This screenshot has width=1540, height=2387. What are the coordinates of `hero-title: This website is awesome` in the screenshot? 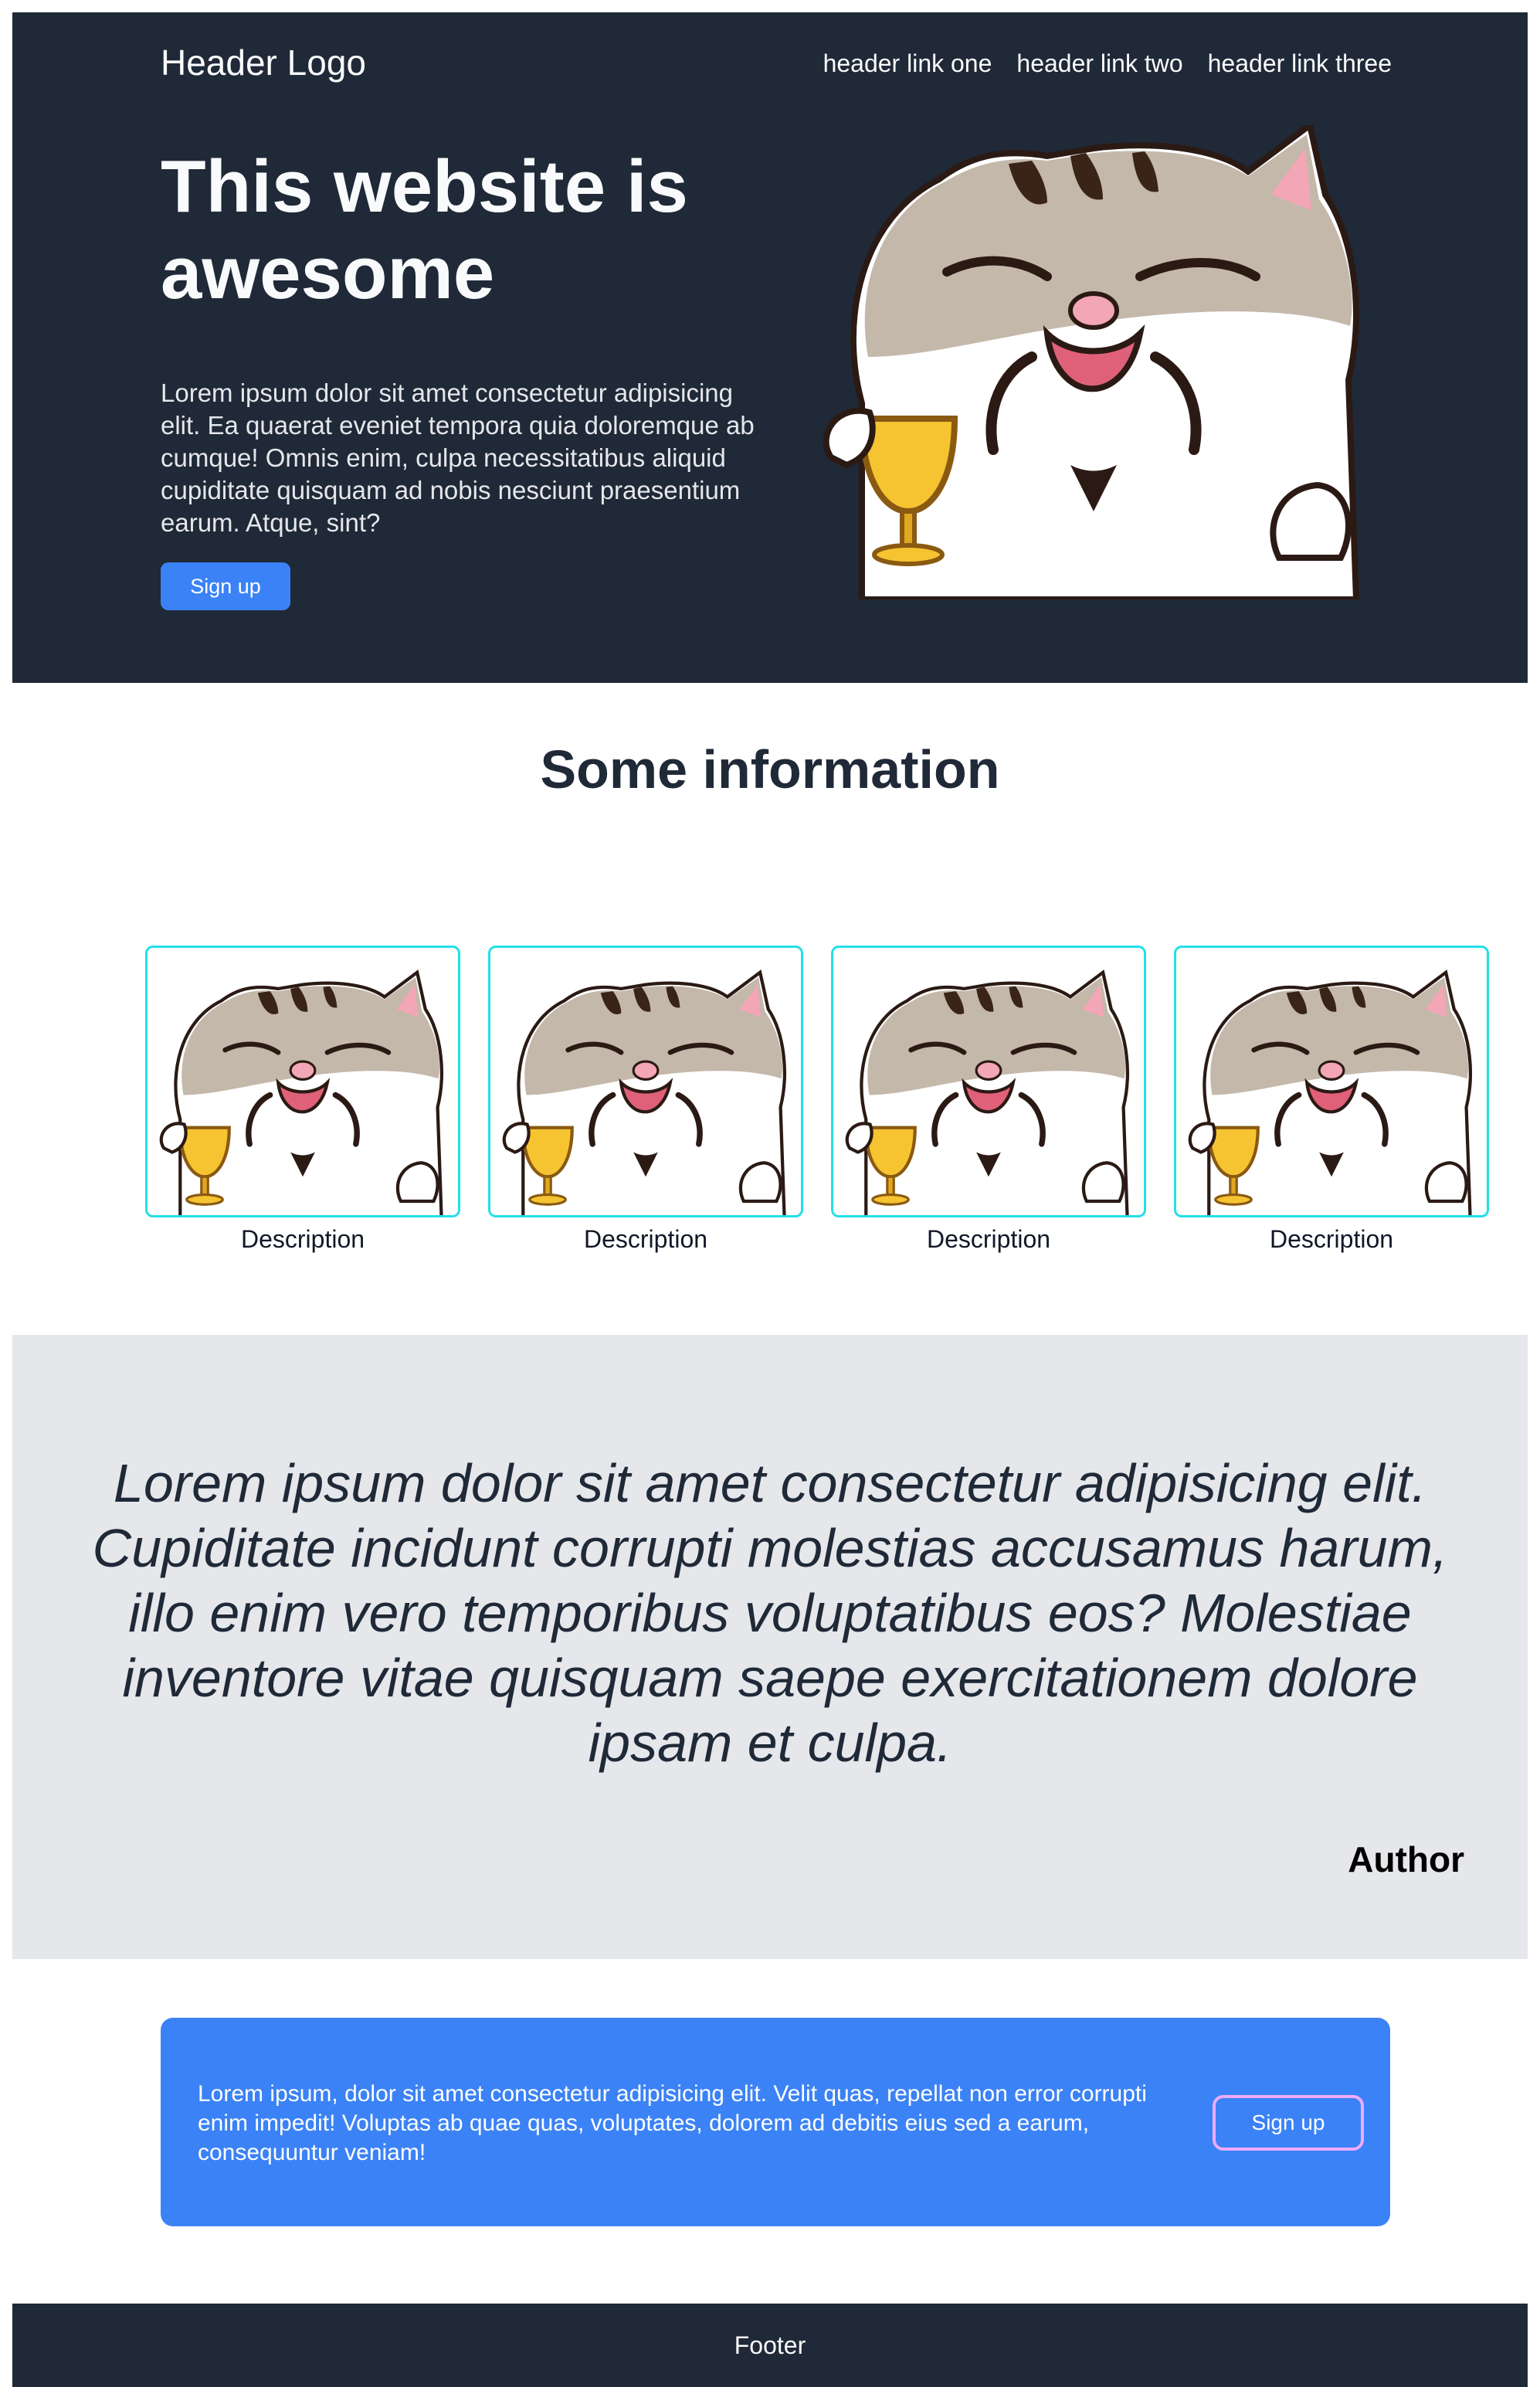 It's located at (425, 229).